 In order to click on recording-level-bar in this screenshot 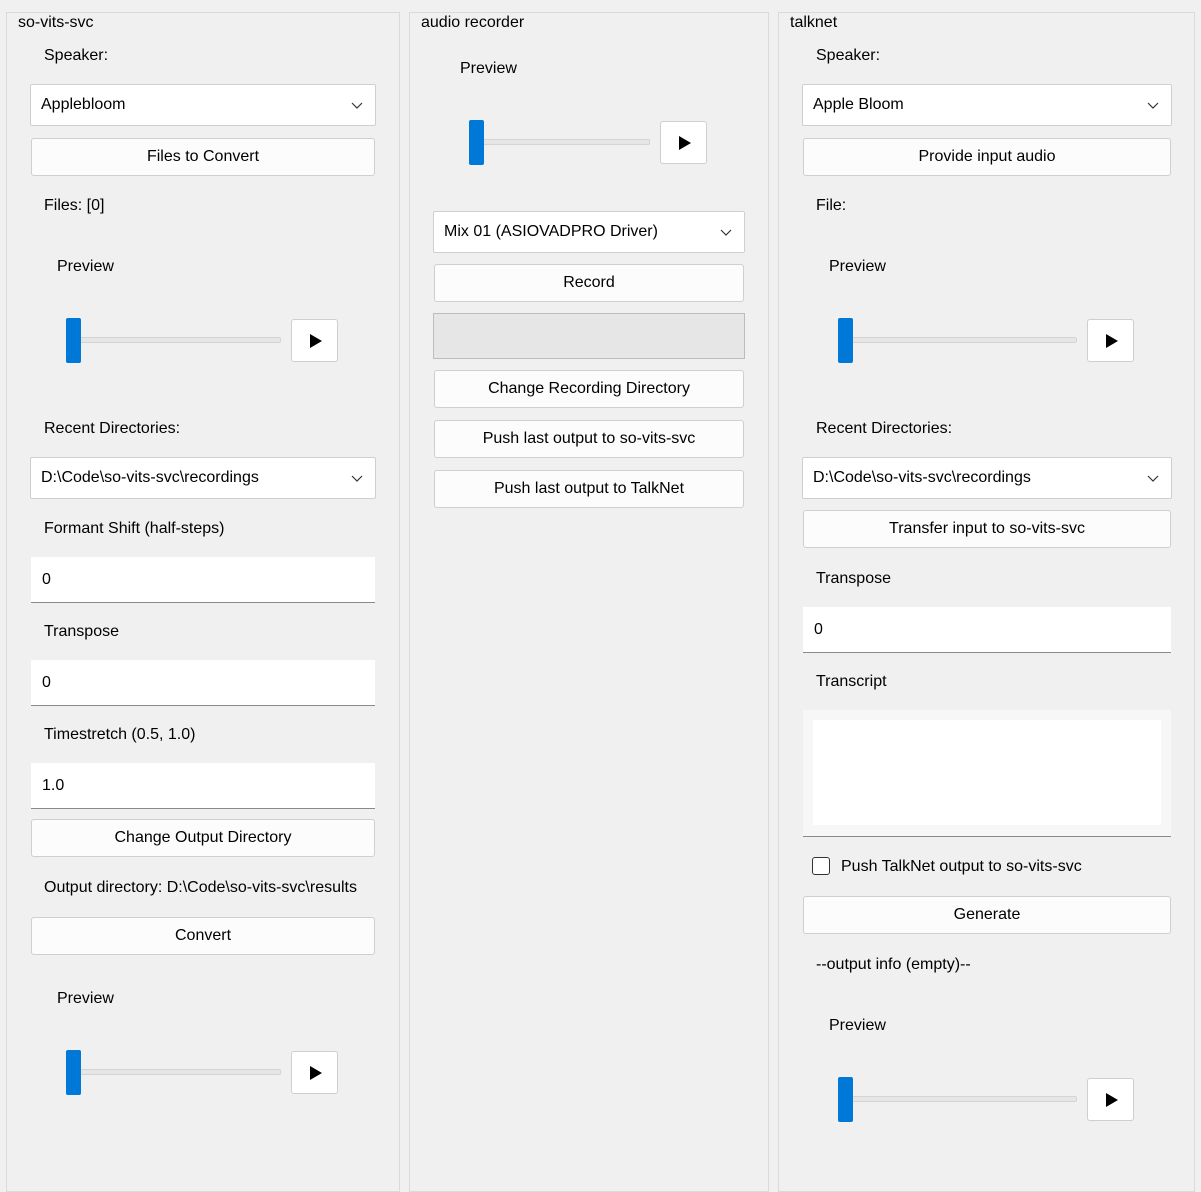, I will do `click(589, 336)`.